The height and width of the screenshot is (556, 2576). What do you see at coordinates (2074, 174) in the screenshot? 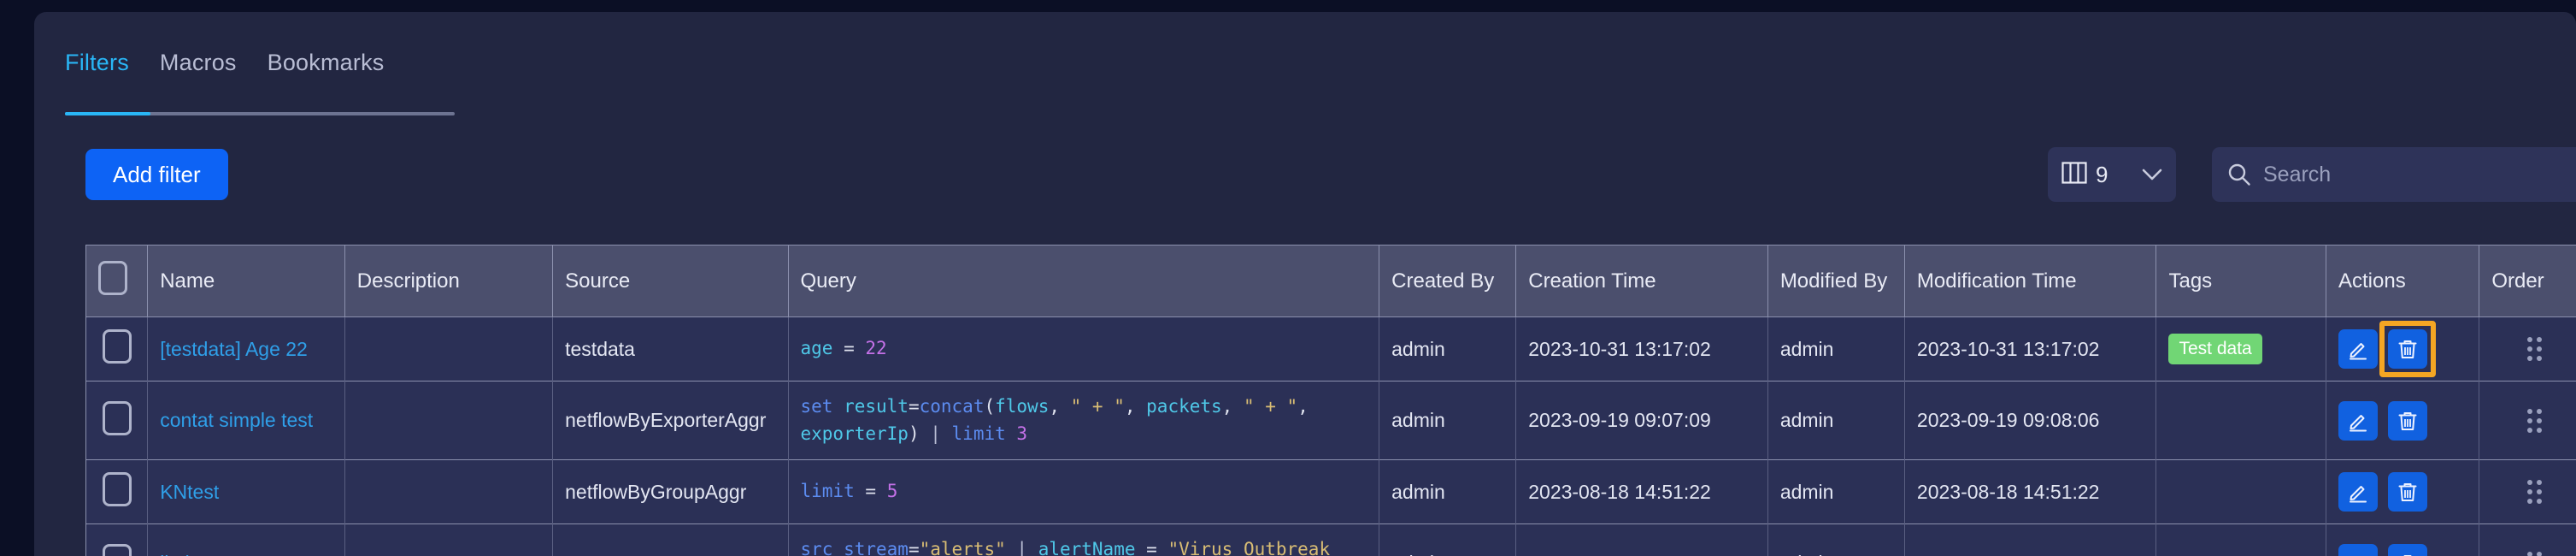
I see `columns-grid-icon` at bounding box center [2074, 174].